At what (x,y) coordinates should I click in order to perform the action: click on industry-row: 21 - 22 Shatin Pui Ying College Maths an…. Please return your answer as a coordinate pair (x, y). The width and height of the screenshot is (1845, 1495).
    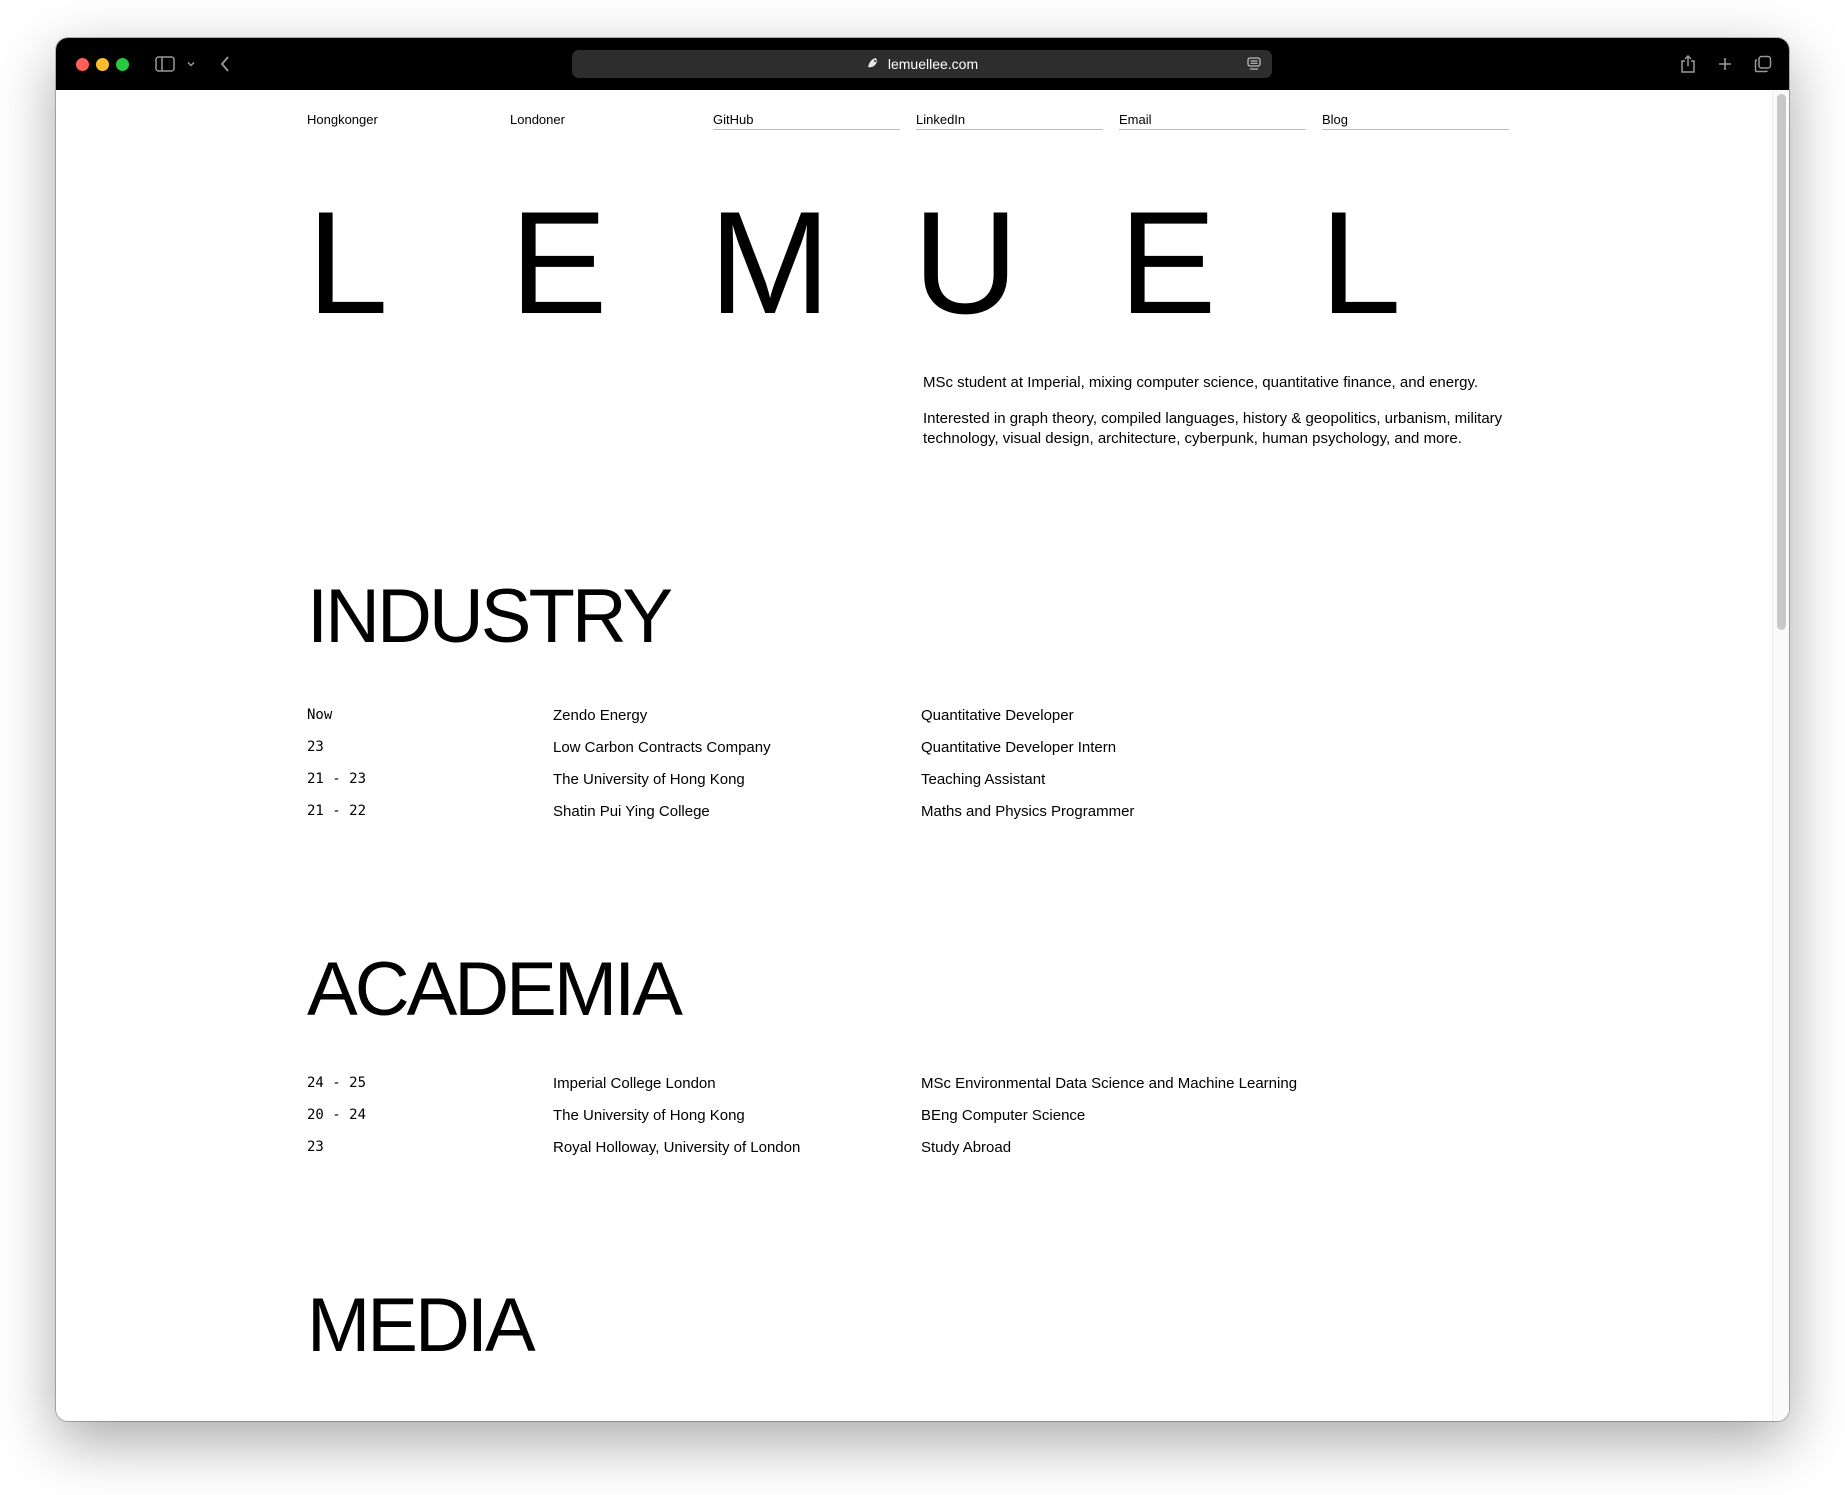
    Looking at the image, I should click on (857, 813).